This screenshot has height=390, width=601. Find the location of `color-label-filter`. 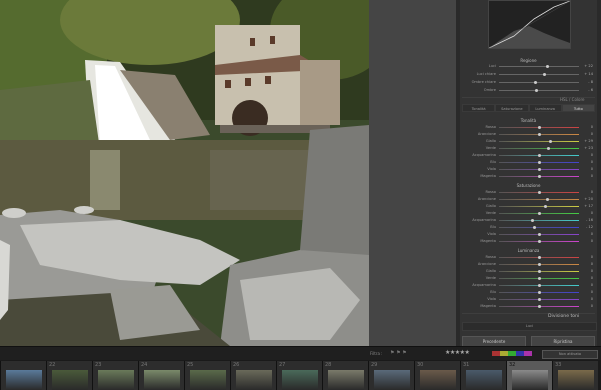

color-label-filter is located at coordinates (512, 353).